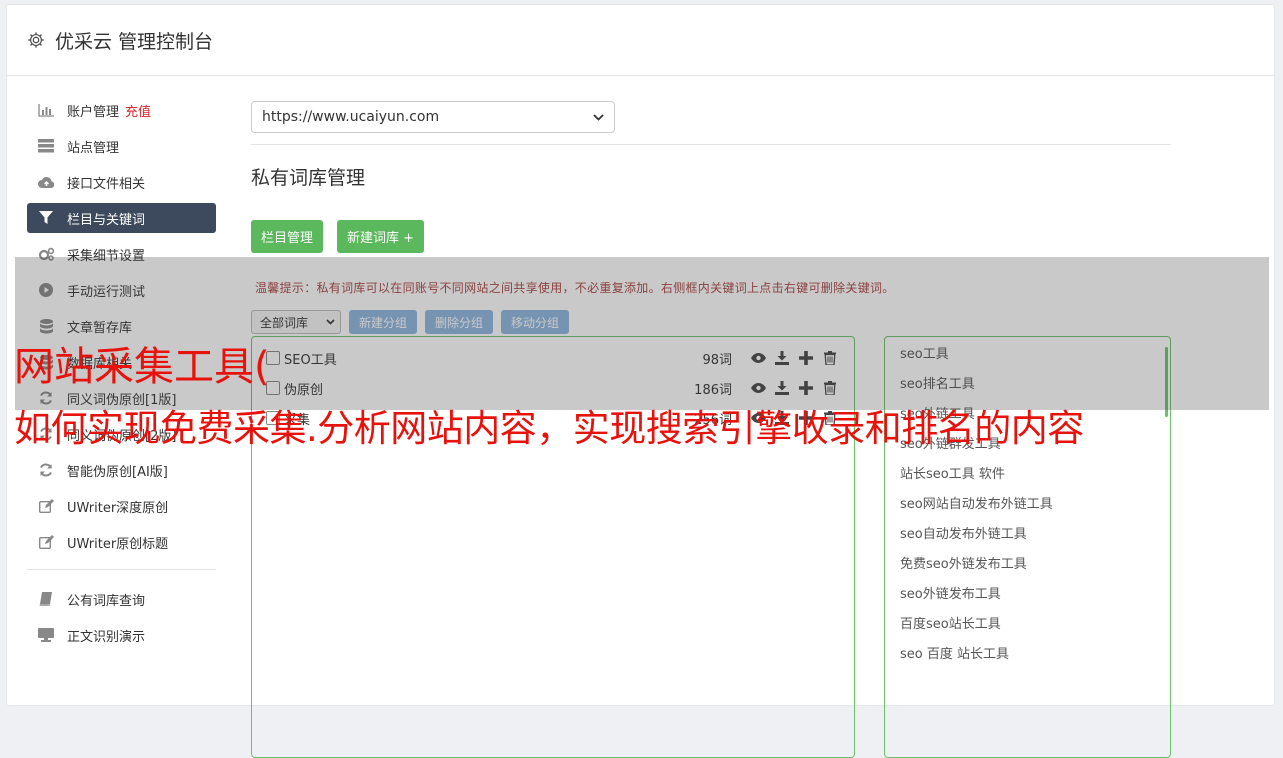 This screenshot has width=1283, height=758. I want to click on sidebar-item-public-lexicon: 公有词库查询, so click(121, 599).